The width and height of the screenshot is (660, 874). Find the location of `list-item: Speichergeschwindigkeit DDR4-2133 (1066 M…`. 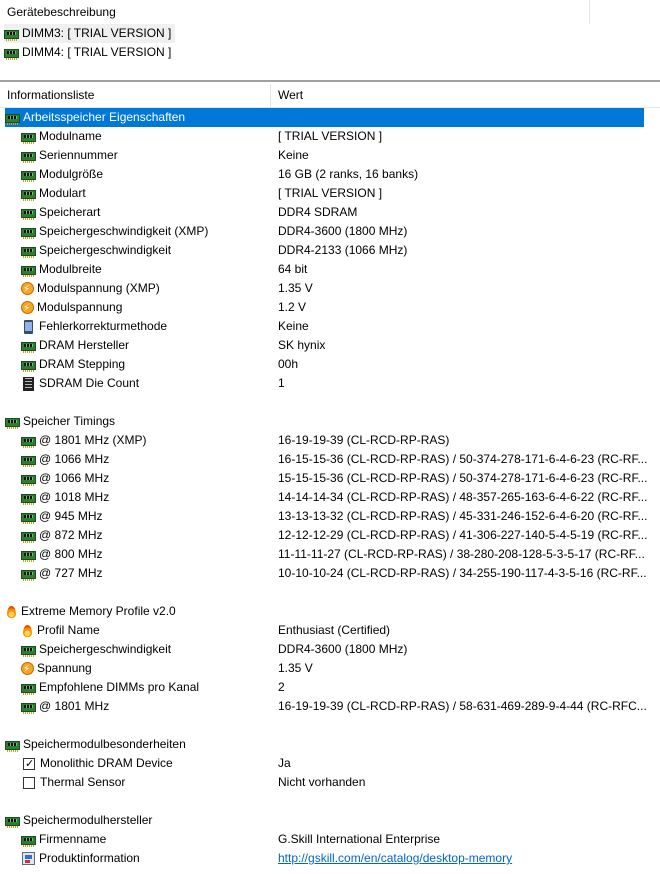

list-item: Speichergeschwindigkeit DDR4-2133 (1066 M… is located at coordinates (330, 250).